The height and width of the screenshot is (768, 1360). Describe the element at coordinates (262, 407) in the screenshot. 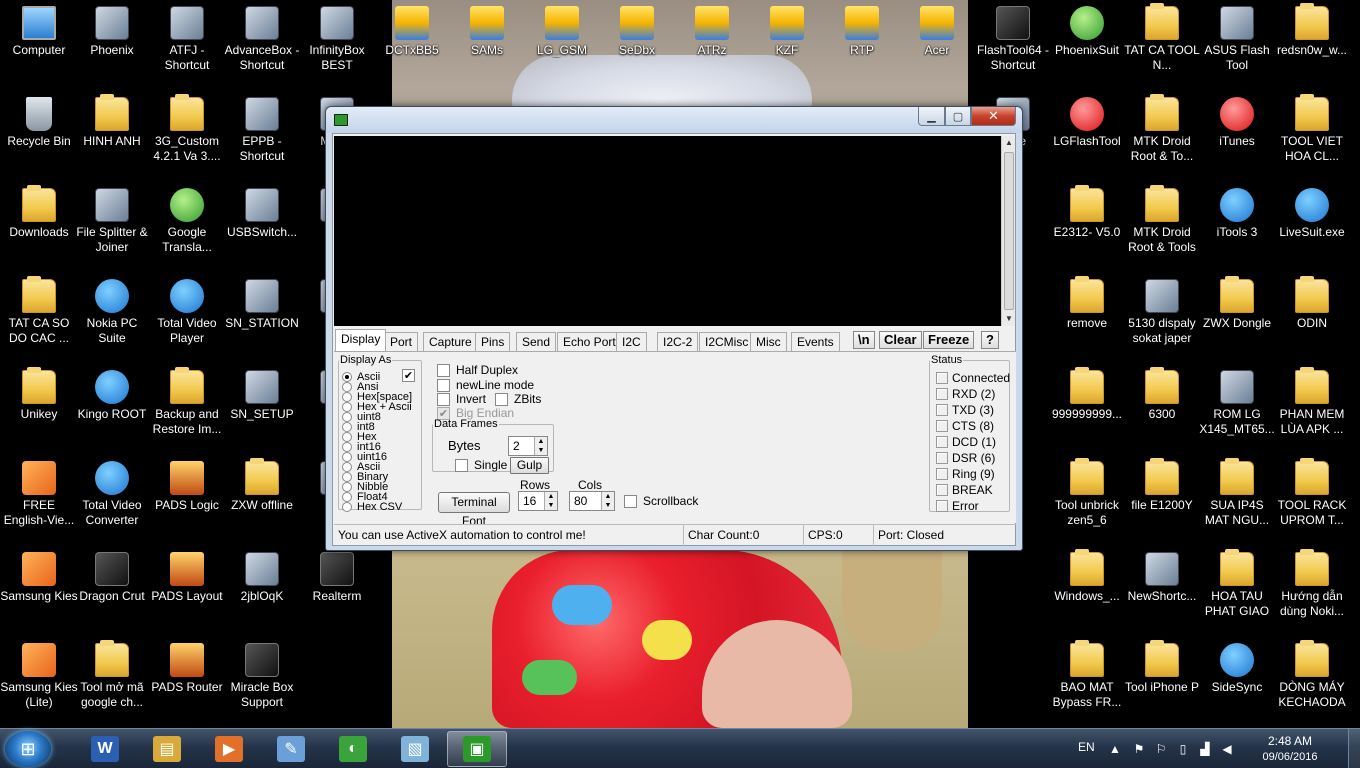

I see `desktop-icon: SN_SETUP` at that location.